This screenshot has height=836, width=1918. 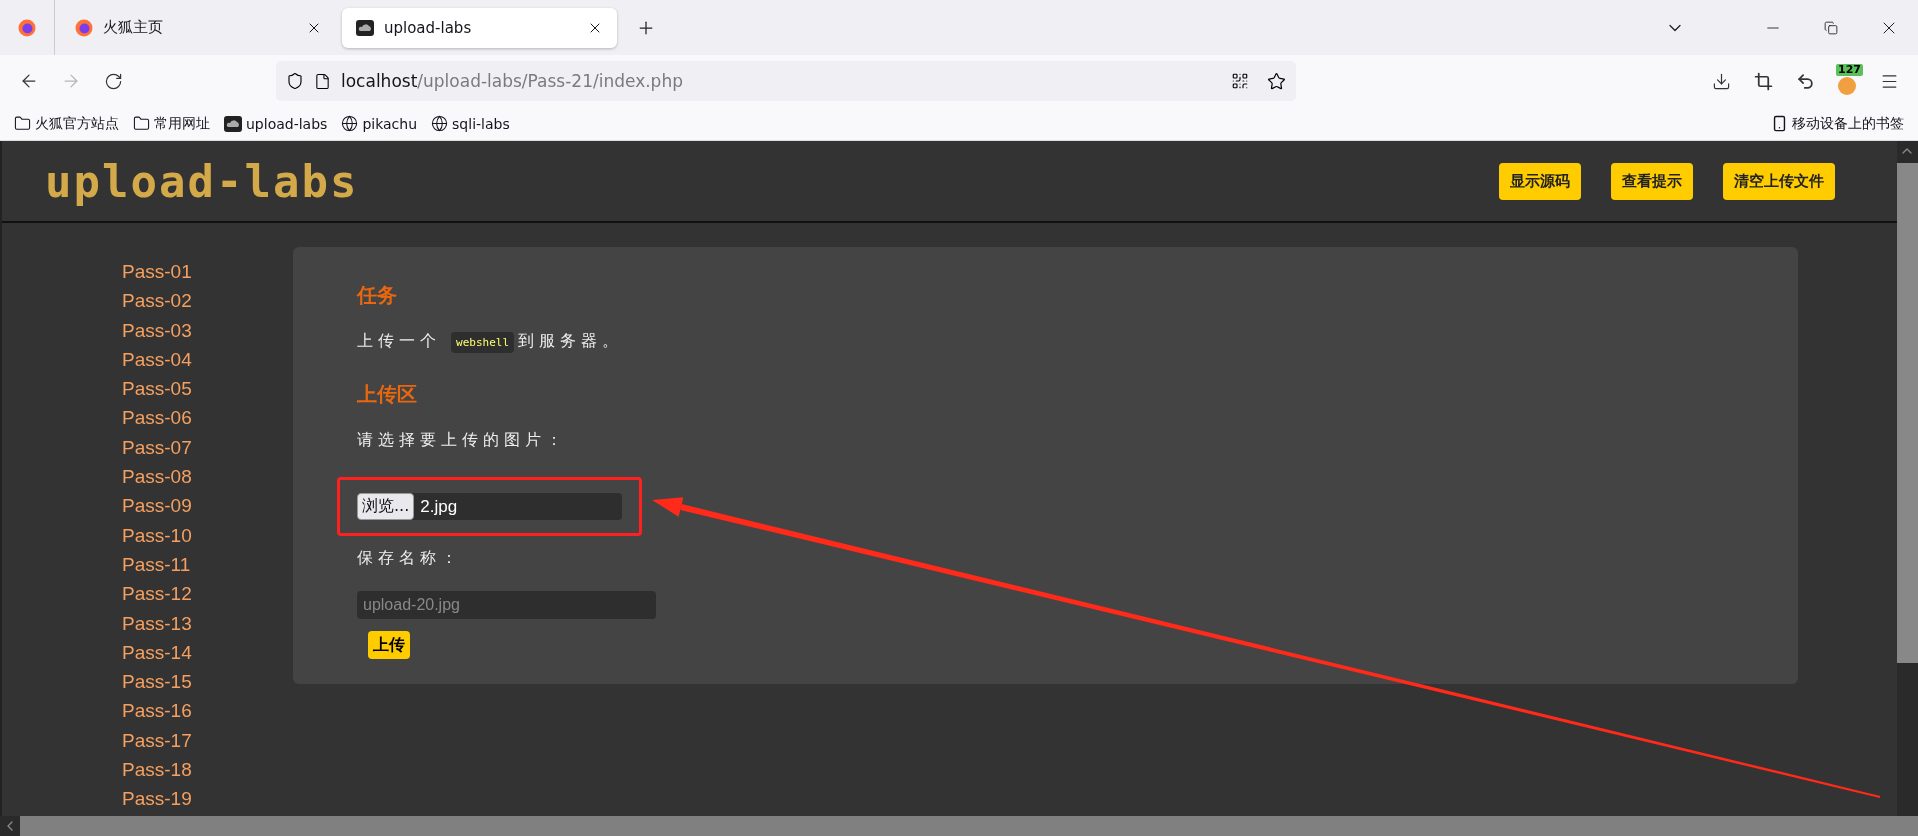 I want to click on sidebar-link: Pass-16, so click(x=157, y=711).